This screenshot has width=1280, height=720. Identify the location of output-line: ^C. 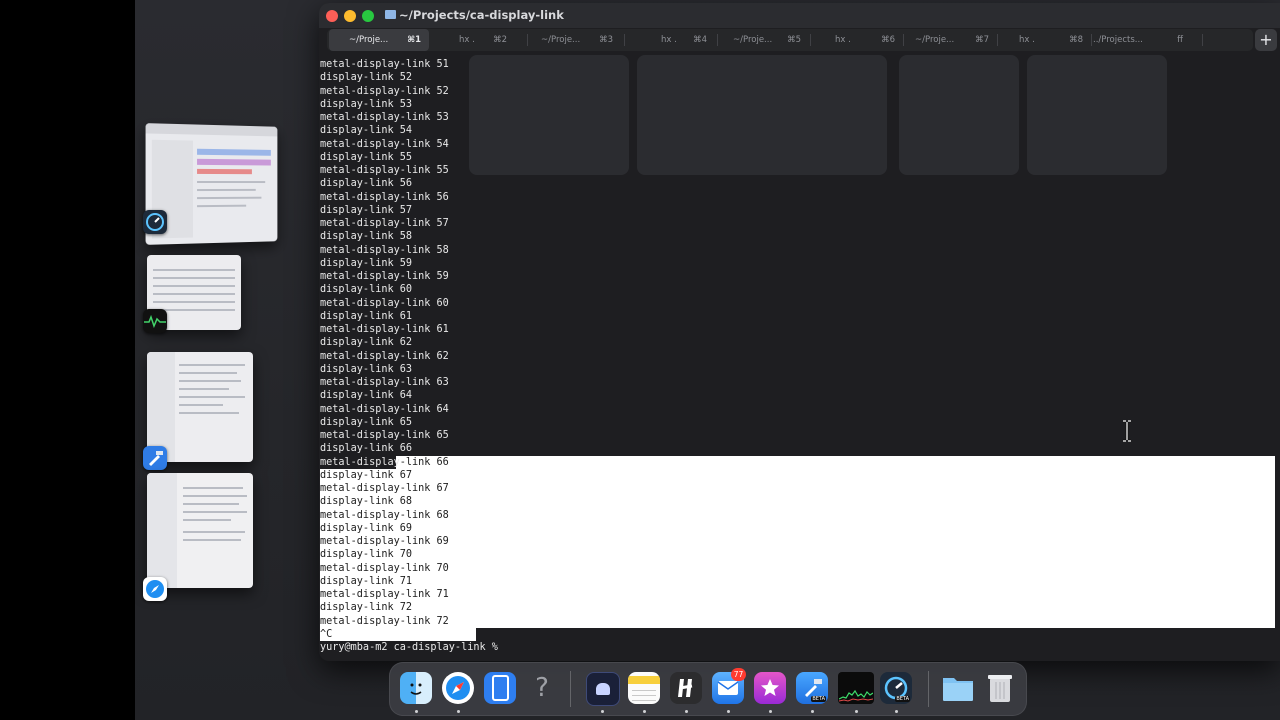
(326, 634).